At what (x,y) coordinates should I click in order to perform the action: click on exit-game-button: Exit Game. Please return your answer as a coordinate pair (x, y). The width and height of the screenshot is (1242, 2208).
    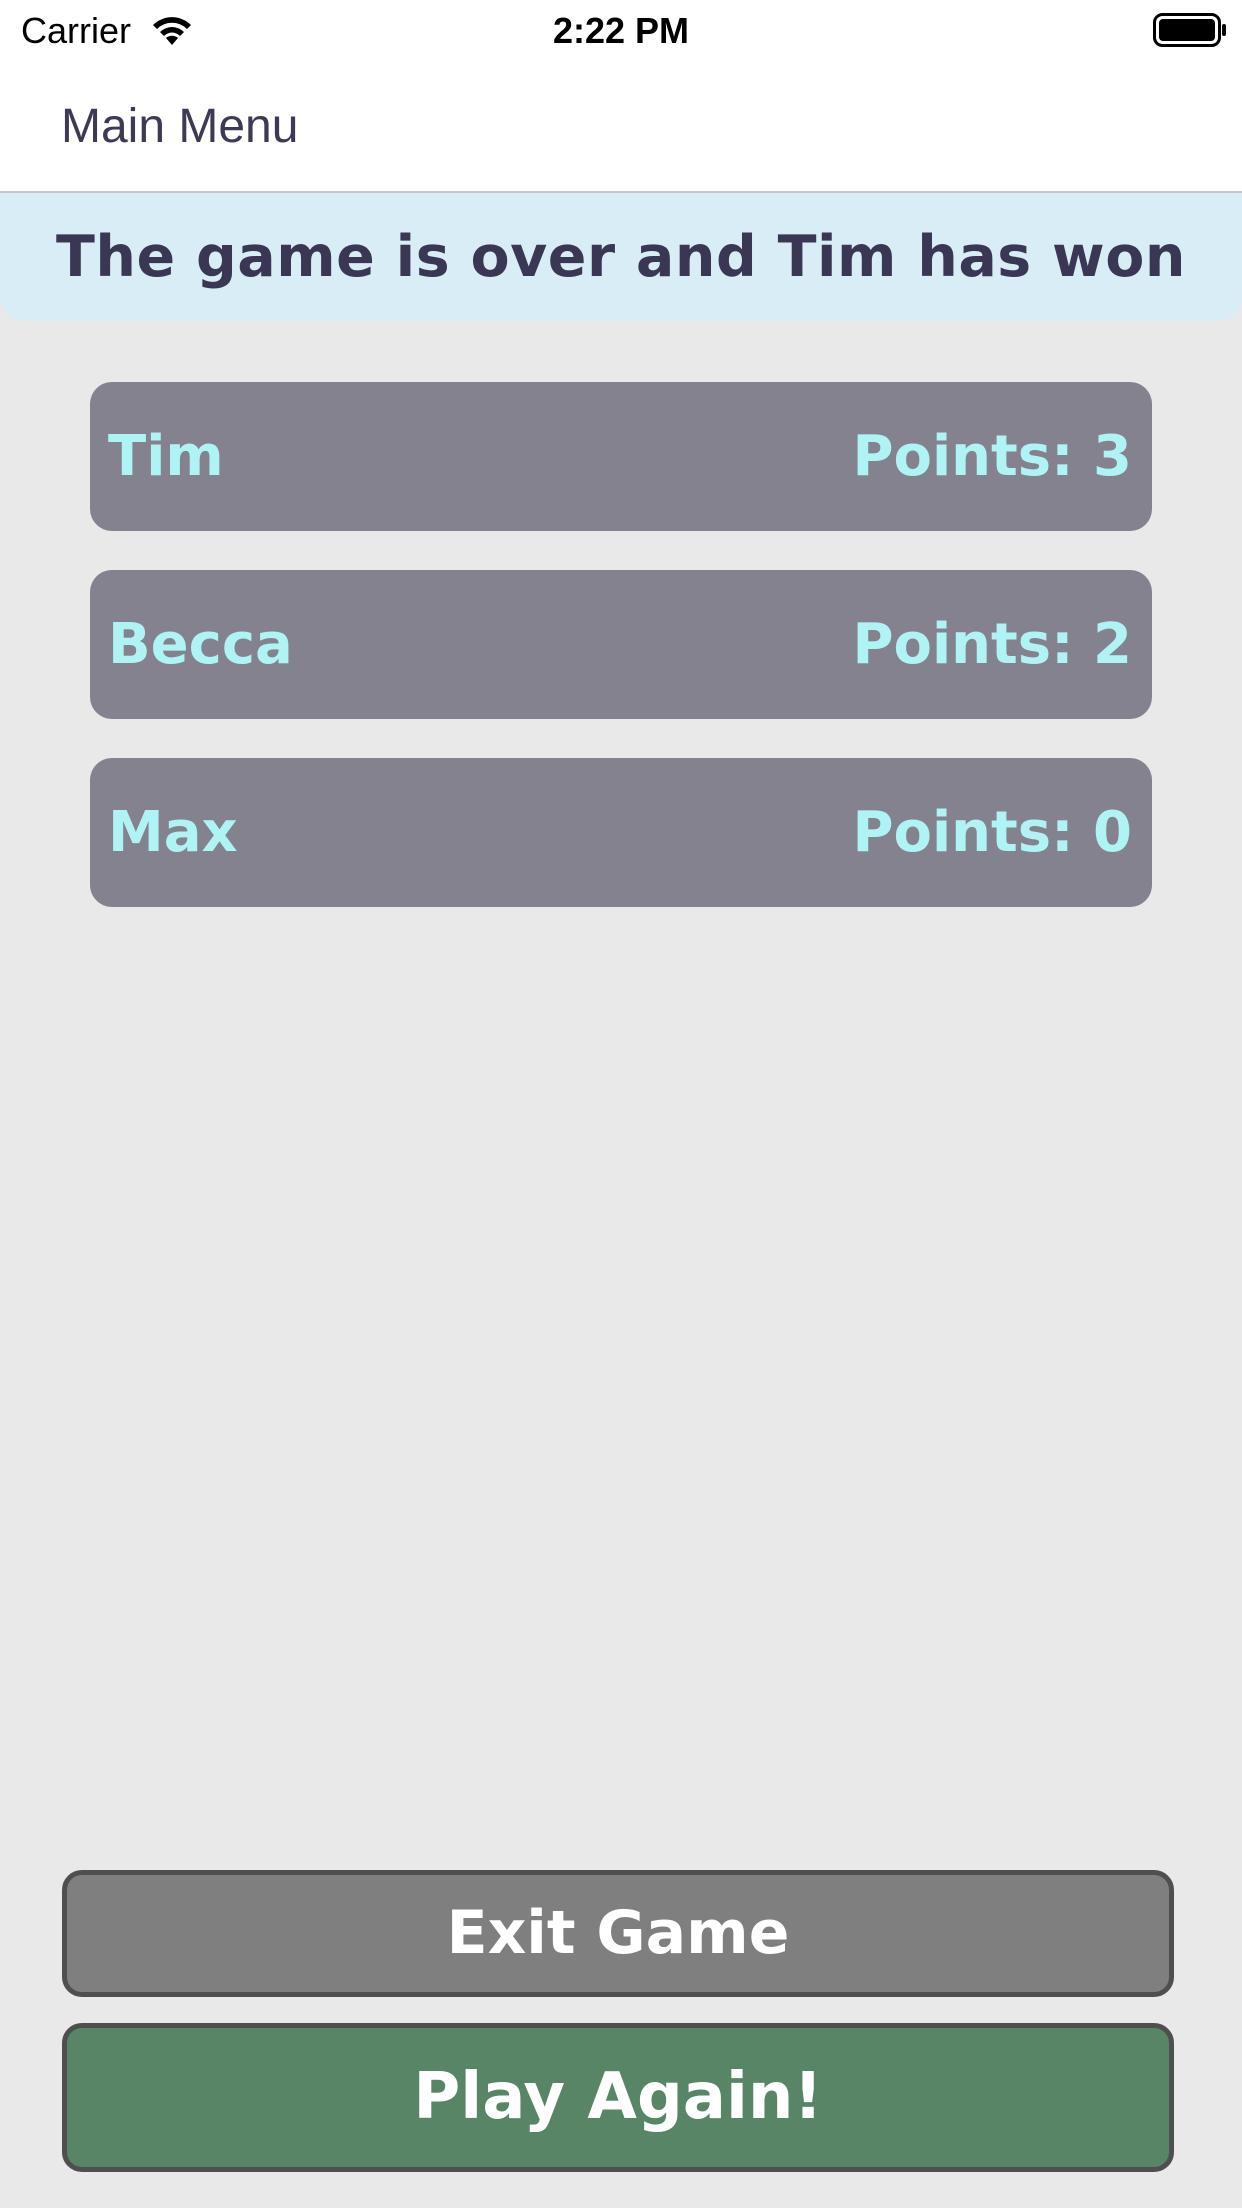
    Looking at the image, I should click on (618, 1933).